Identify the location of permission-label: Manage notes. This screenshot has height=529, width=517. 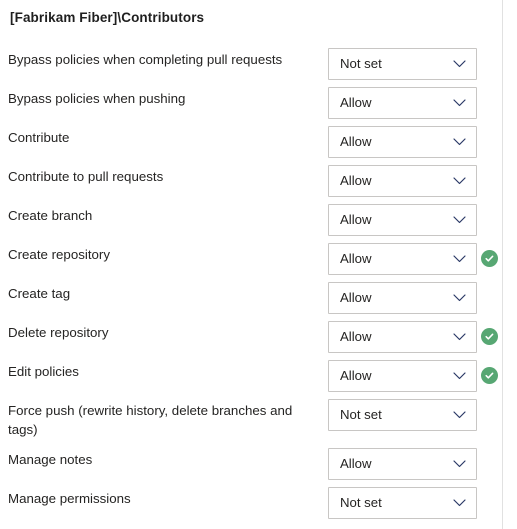
(50, 459).